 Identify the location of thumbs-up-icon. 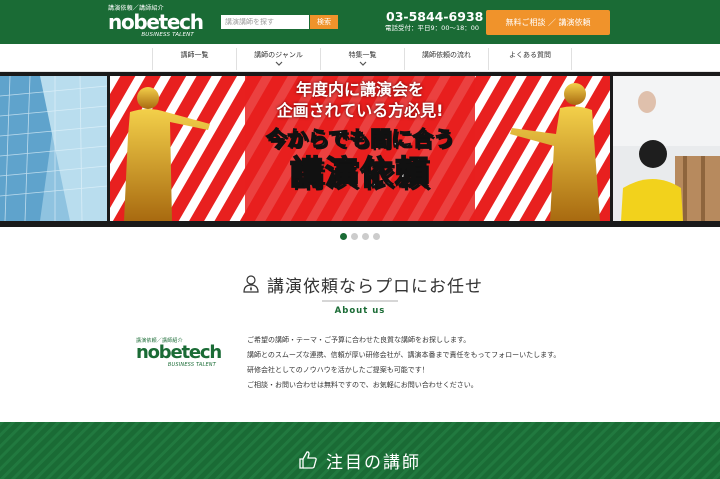
(308, 460).